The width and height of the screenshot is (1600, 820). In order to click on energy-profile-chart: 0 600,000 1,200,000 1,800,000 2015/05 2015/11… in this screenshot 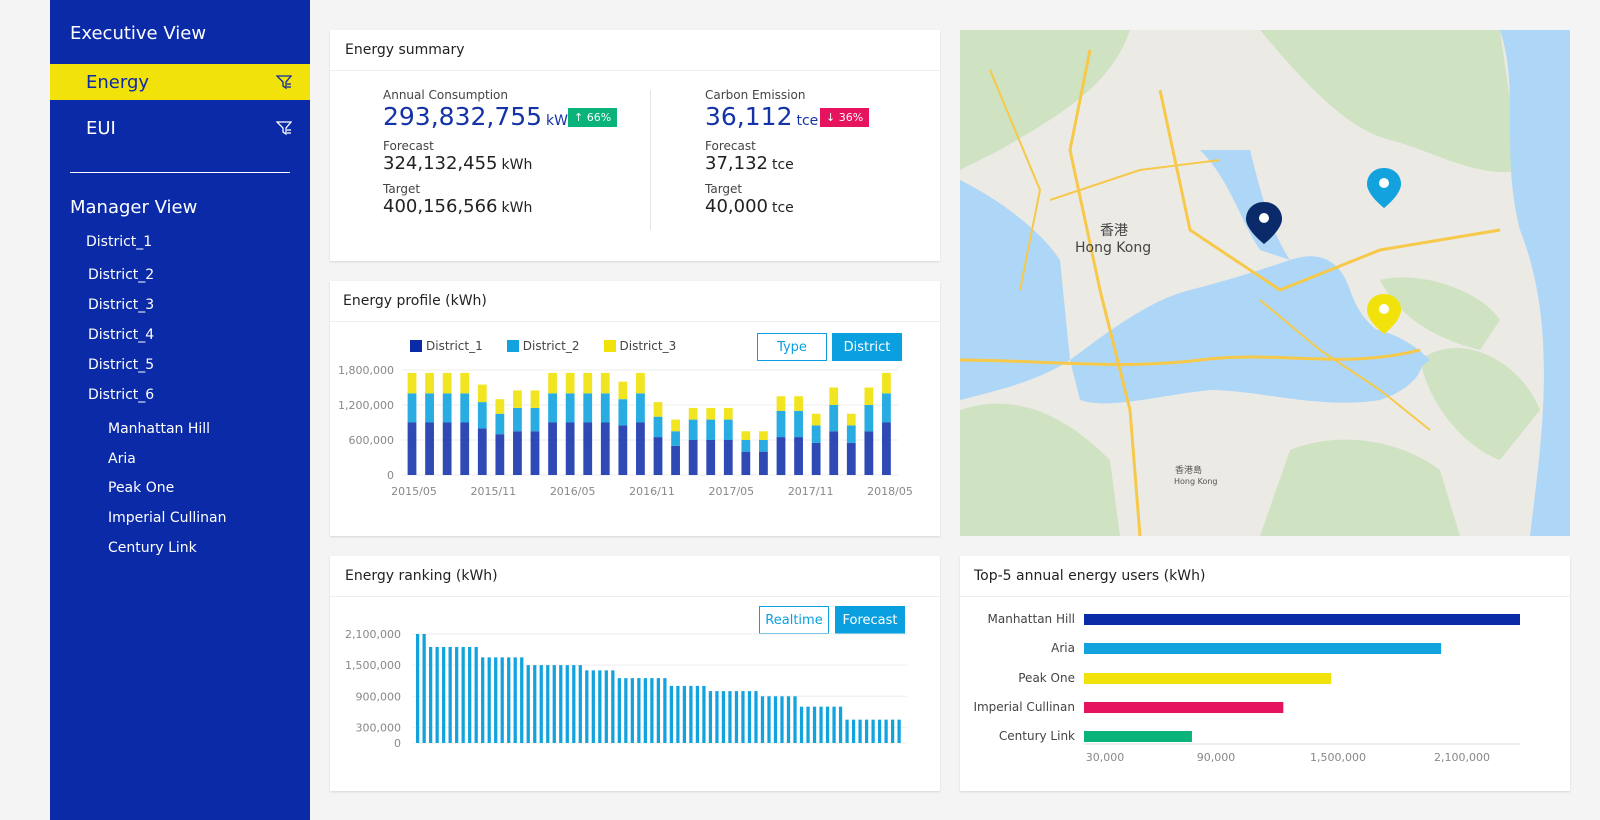, I will do `click(625, 431)`.